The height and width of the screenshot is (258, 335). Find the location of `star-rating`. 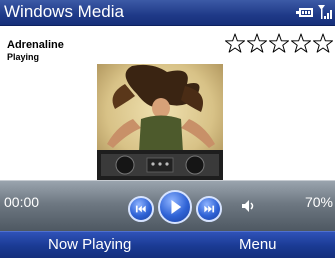

star-rating is located at coordinates (279, 44).